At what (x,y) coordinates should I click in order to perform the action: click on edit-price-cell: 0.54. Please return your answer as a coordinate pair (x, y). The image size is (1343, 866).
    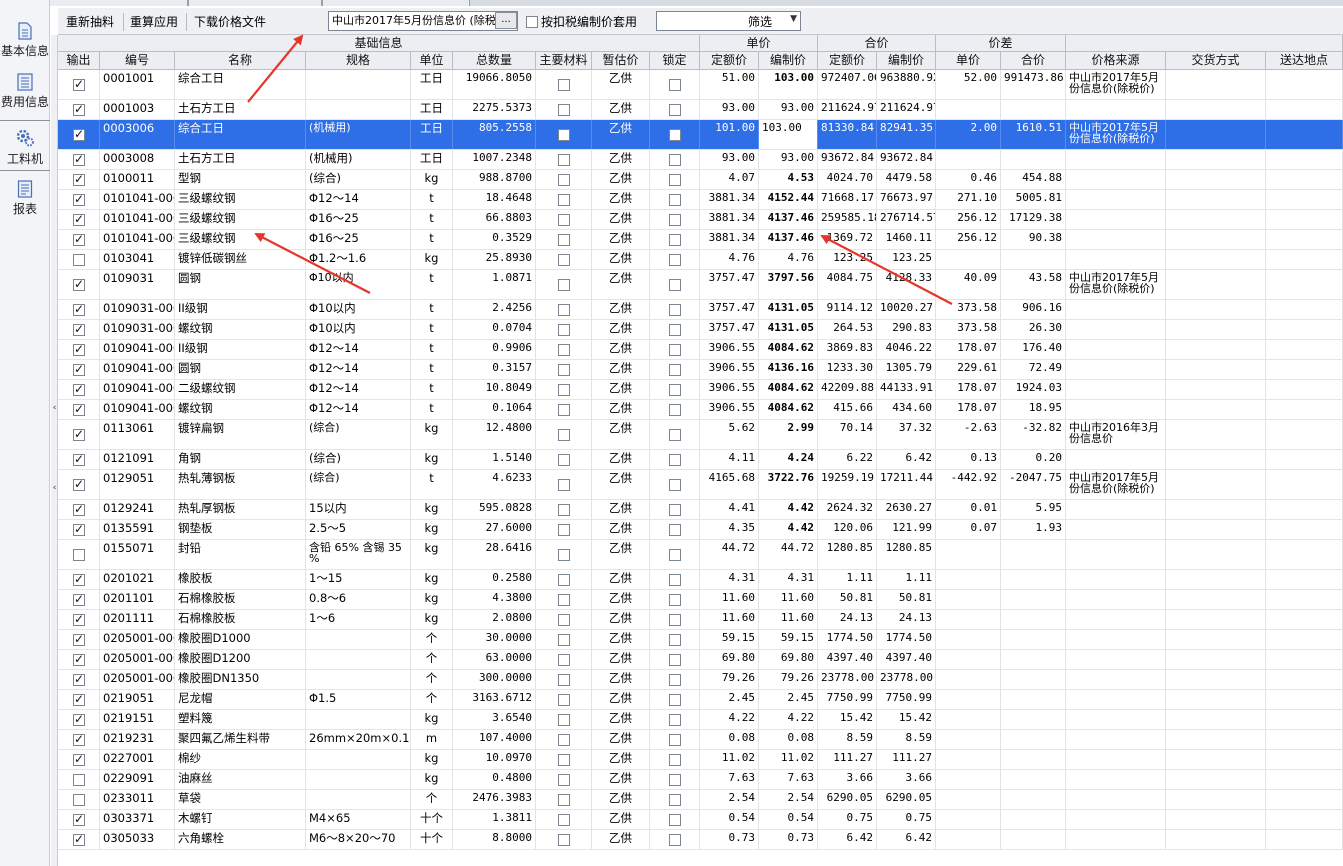
    Looking at the image, I should click on (788, 819).